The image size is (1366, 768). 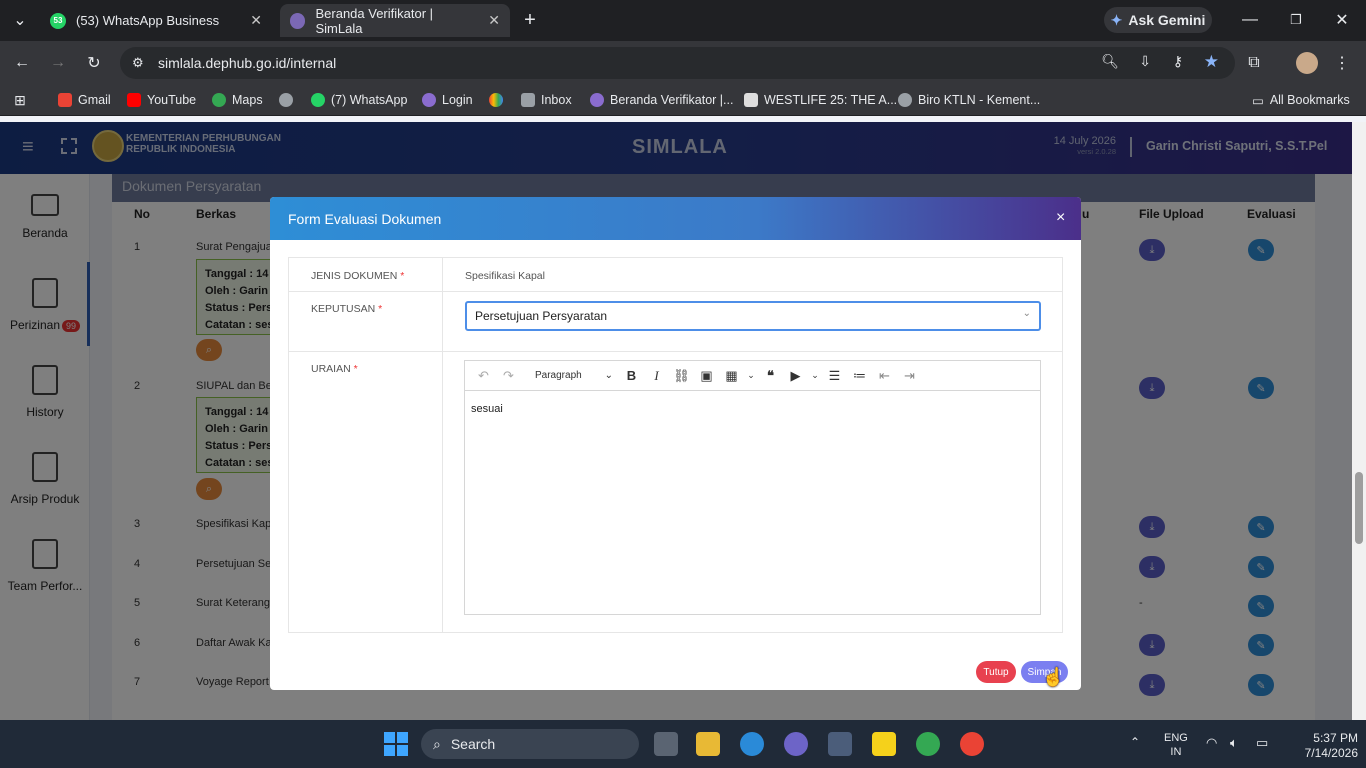 I want to click on reload-icon: ↻, so click(x=94, y=63).